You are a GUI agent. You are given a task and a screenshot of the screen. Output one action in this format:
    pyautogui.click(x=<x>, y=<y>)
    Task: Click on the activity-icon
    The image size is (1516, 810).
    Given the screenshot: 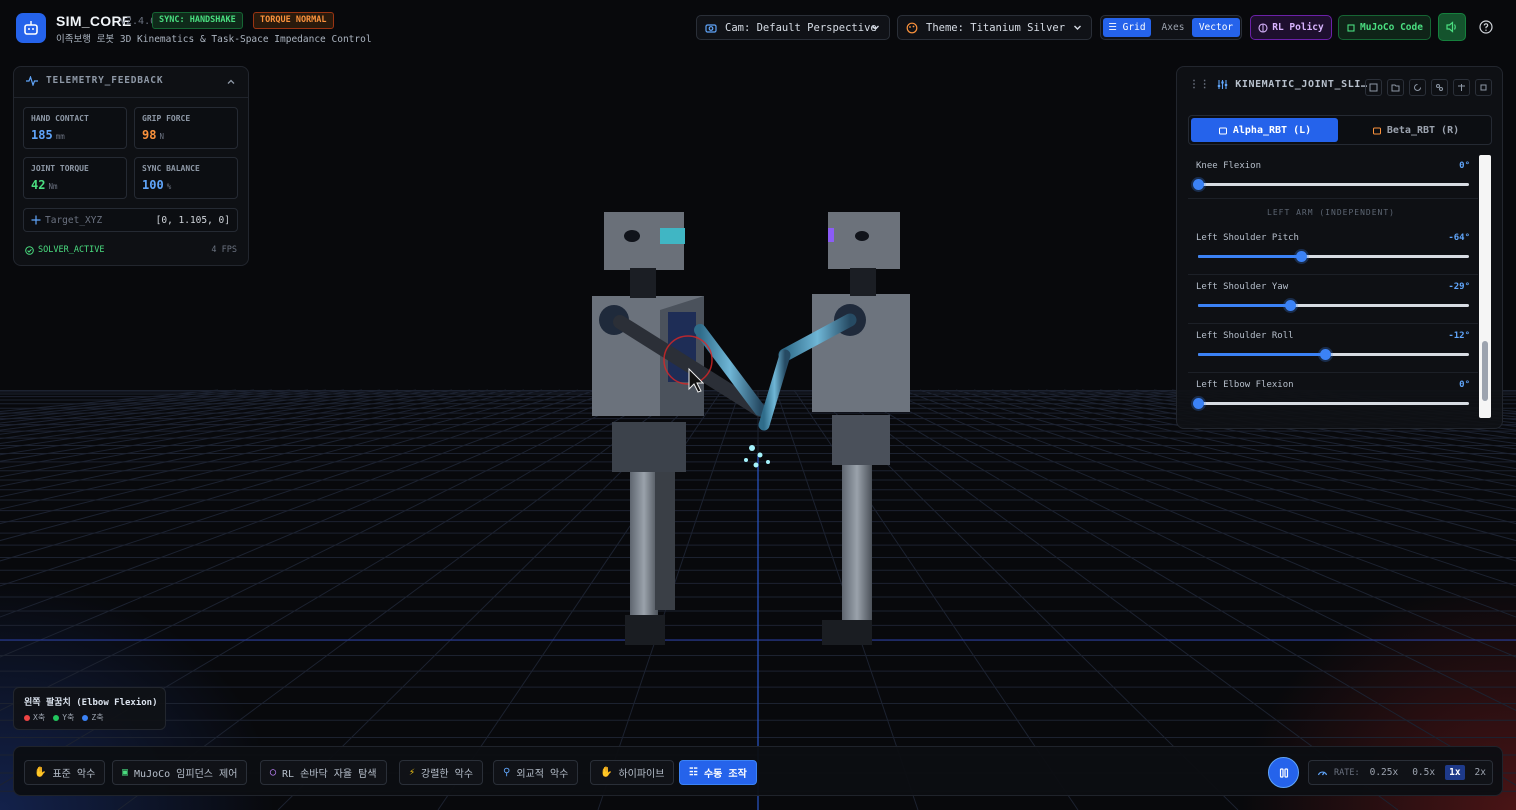 What is the action you would take?
    pyautogui.click(x=32, y=80)
    